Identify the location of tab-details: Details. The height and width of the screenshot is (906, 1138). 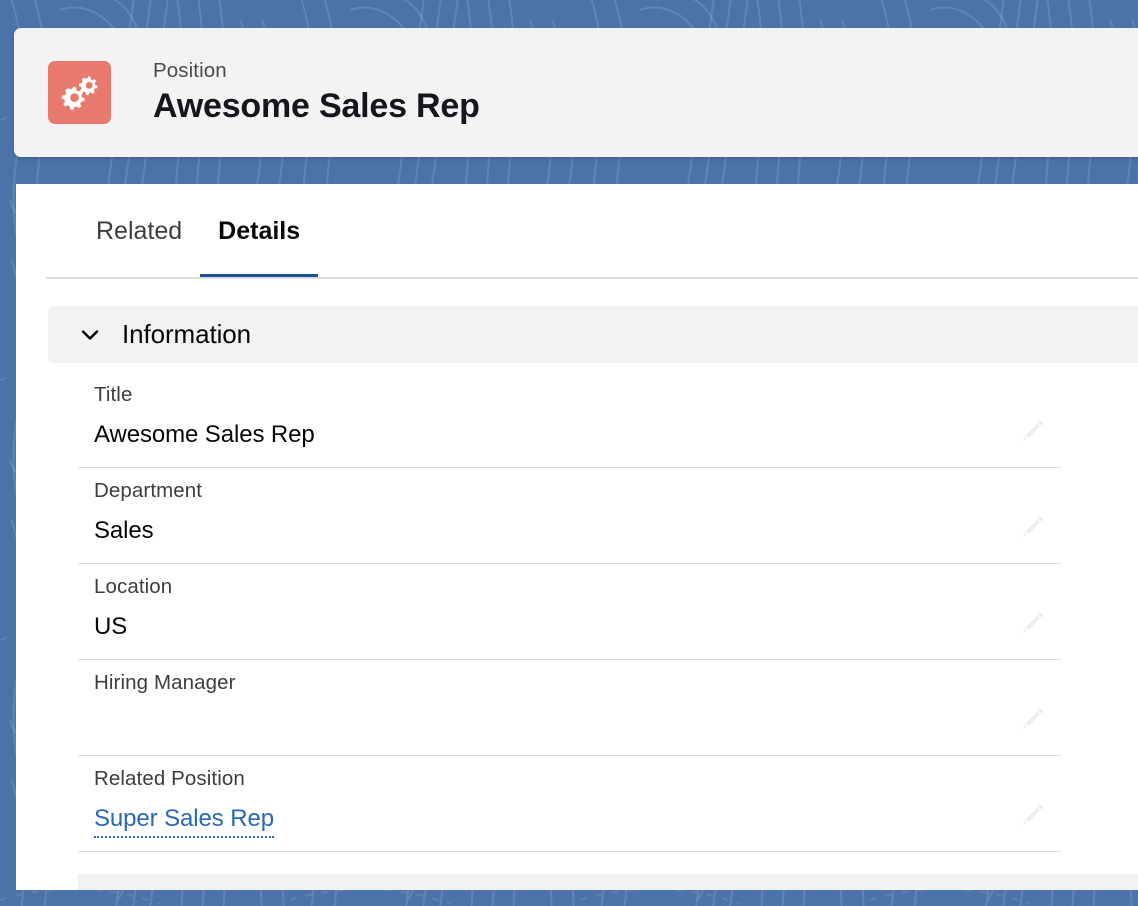
(259, 231).